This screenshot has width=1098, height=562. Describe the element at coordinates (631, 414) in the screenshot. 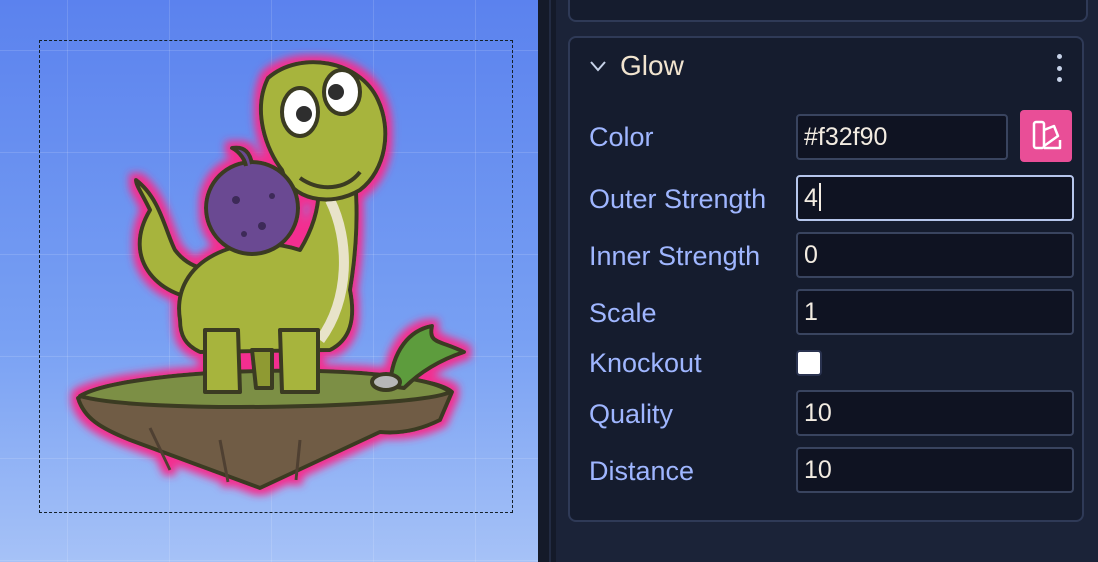

I see `quality-label: Quality` at that location.